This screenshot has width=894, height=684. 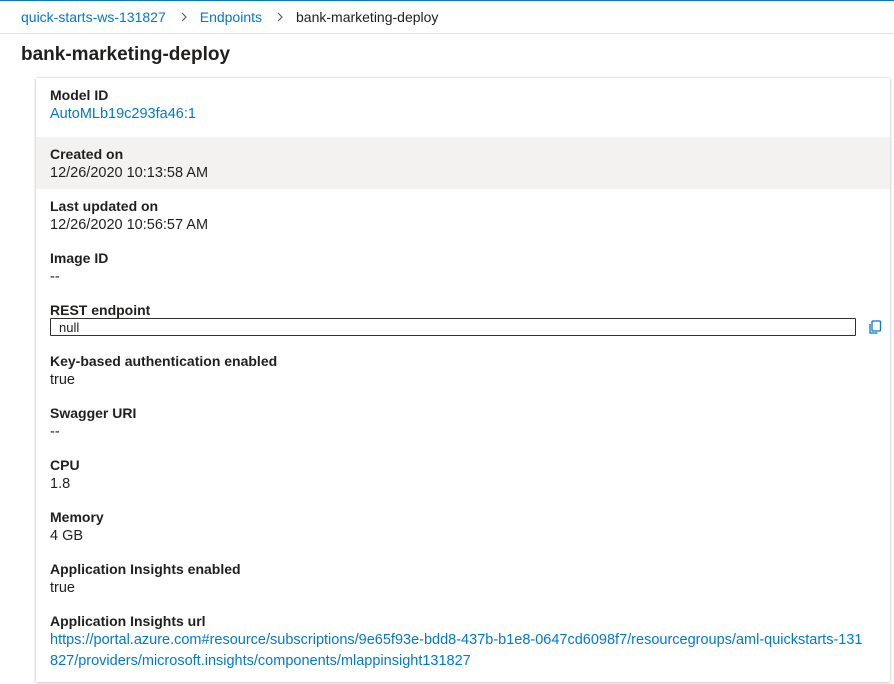 I want to click on image-id-value: --, so click(x=55, y=277).